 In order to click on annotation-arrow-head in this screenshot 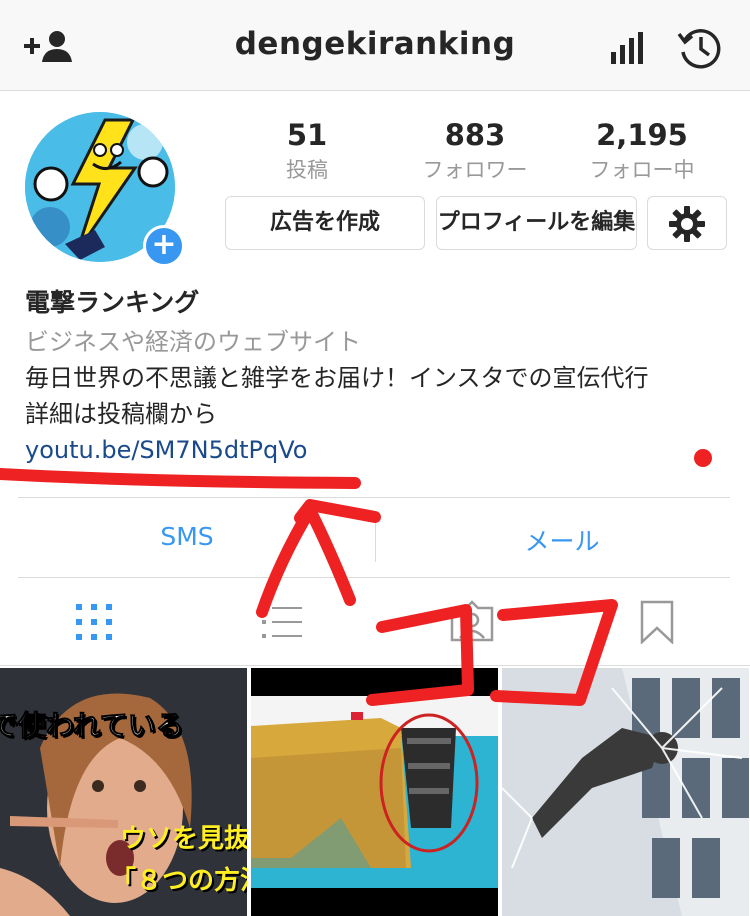, I will do `click(337, 511)`.